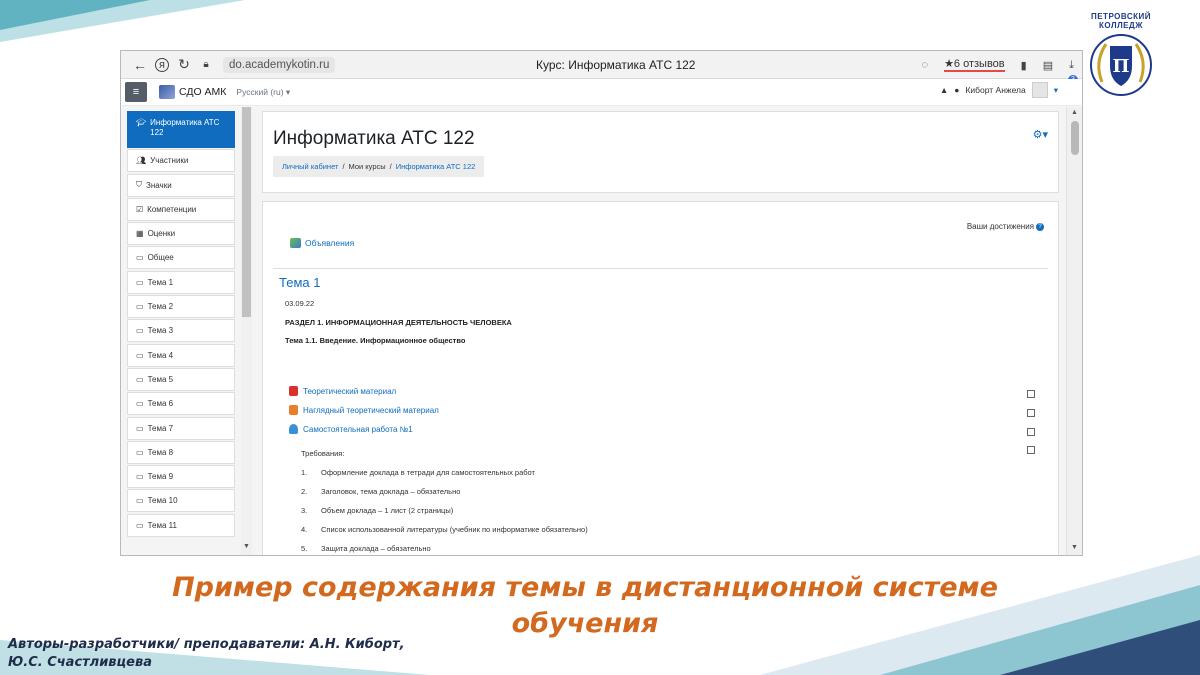 This screenshot has width=1200, height=675. I want to click on requirement-item: 5. Защита доклада – обязательно, so click(366, 548).